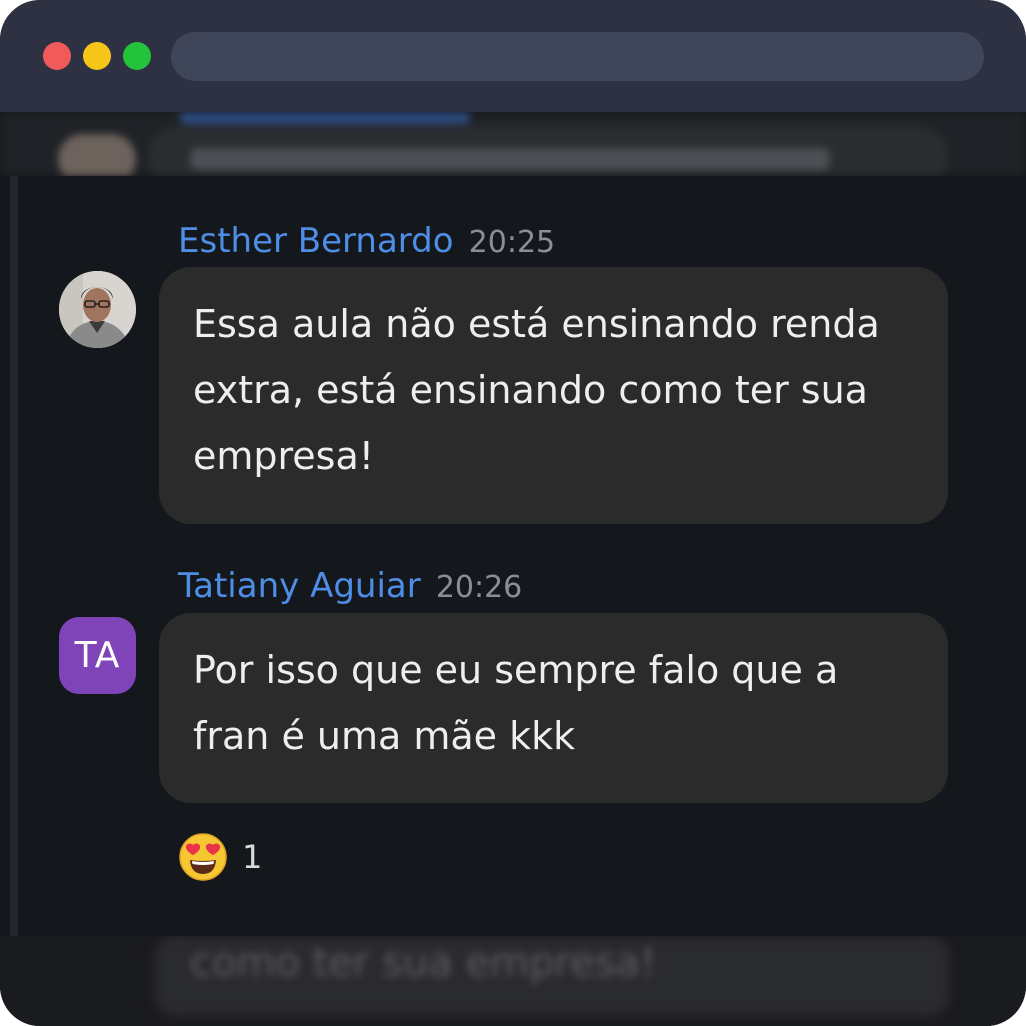 The width and height of the screenshot is (1026, 1026). Describe the element at coordinates (299, 586) in the screenshot. I see `message-author: Tatiany Aguiar` at that location.